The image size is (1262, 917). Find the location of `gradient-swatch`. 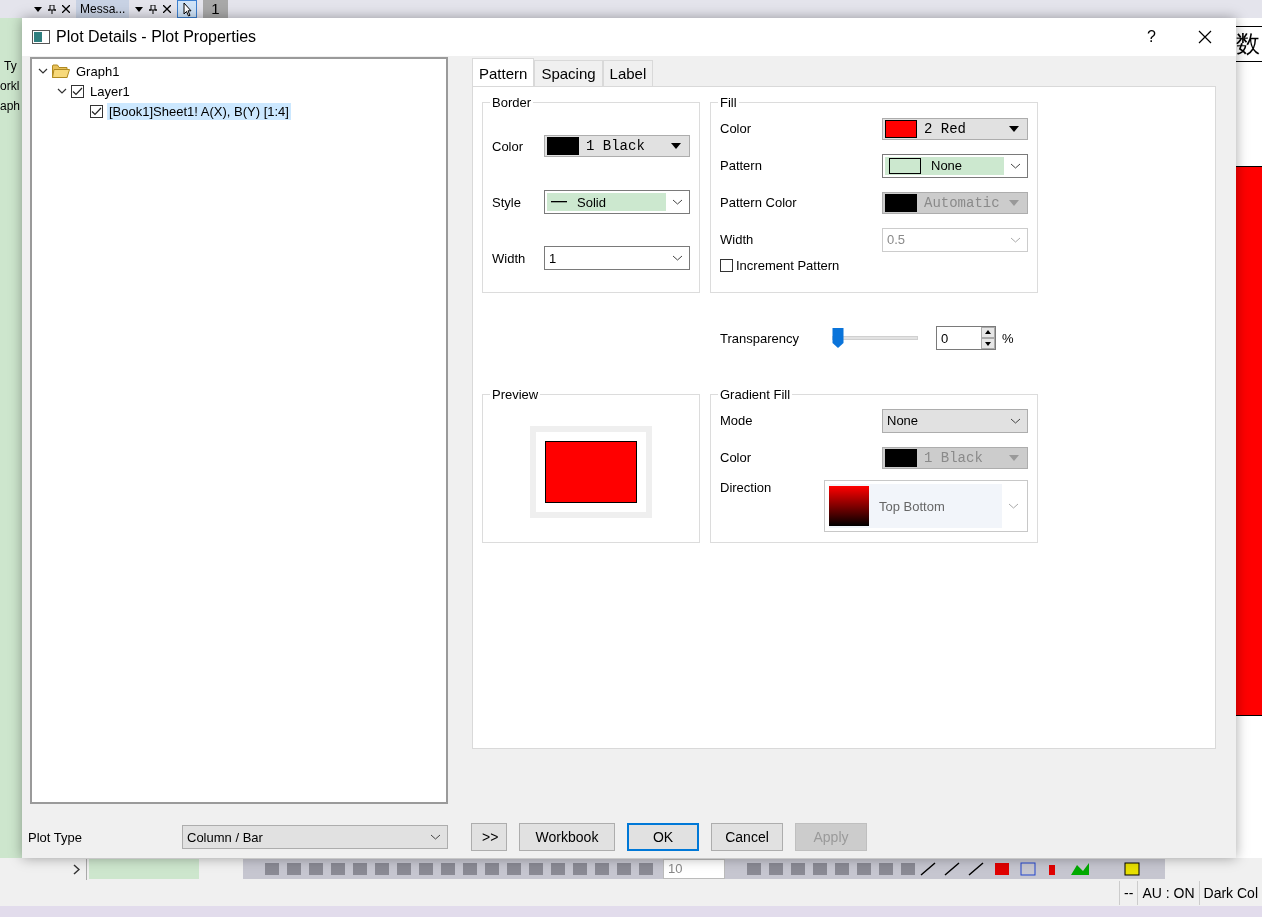

gradient-swatch is located at coordinates (849, 506).